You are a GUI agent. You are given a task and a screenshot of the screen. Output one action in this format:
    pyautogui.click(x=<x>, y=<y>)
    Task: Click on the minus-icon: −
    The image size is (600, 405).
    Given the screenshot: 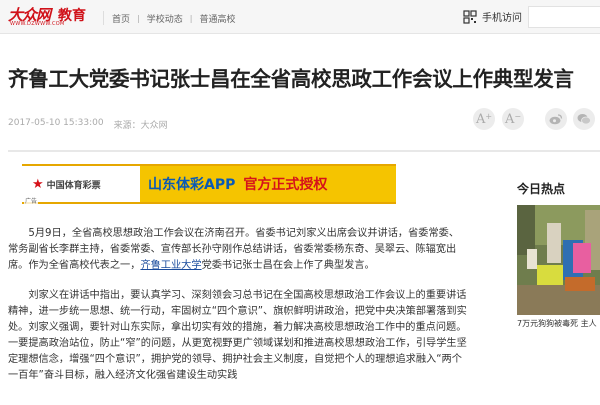 What is the action you would take?
    pyautogui.click(x=518, y=116)
    